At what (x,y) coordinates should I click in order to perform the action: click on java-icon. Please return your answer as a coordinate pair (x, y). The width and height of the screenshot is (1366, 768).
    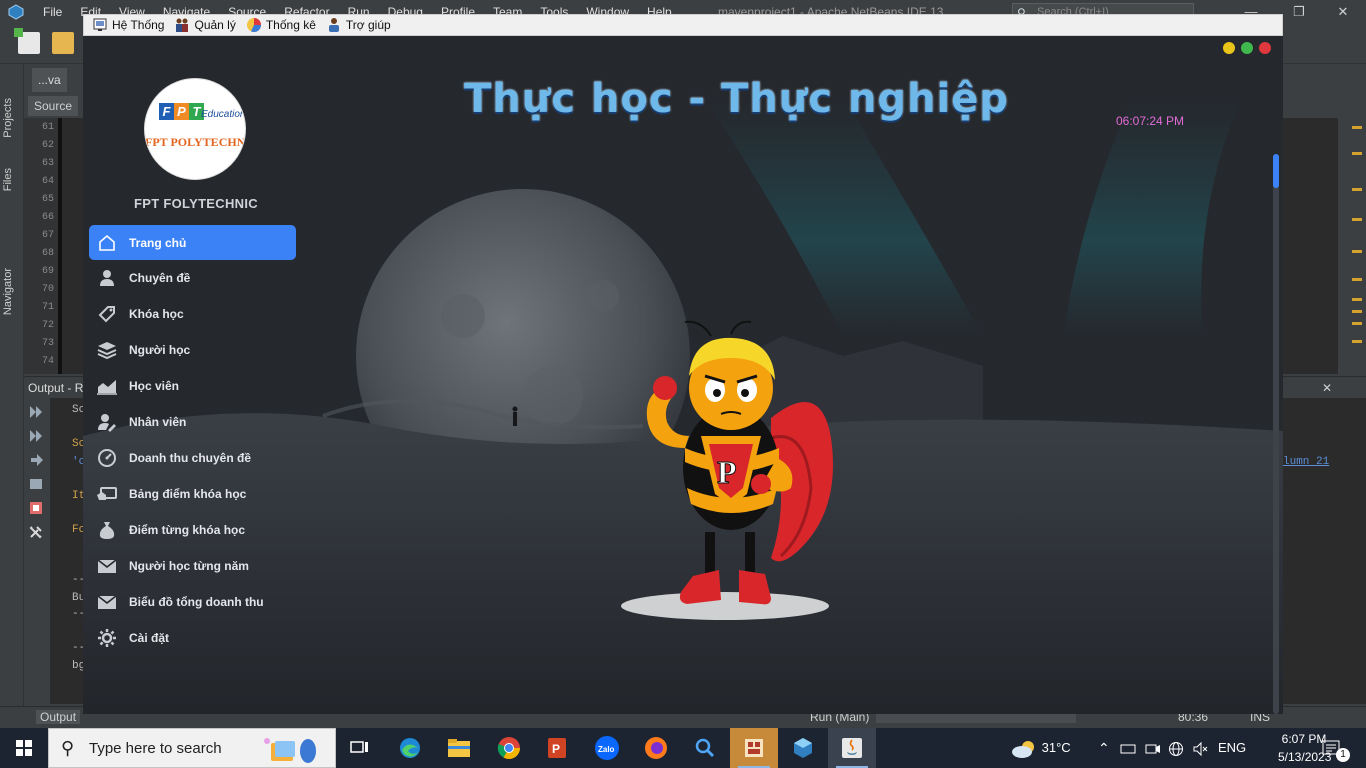
    Looking at the image, I should click on (852, 748).